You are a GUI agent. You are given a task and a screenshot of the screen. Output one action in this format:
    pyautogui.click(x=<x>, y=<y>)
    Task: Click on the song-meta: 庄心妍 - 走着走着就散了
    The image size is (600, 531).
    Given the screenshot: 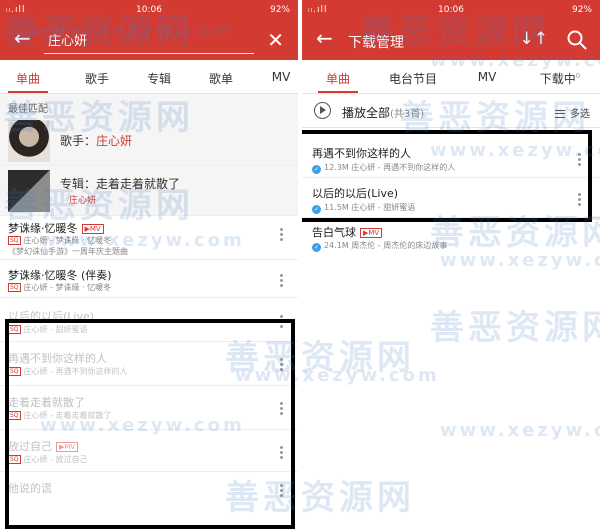 What is the action you would take?
    pyautogui.click(x=67, y=415)
    